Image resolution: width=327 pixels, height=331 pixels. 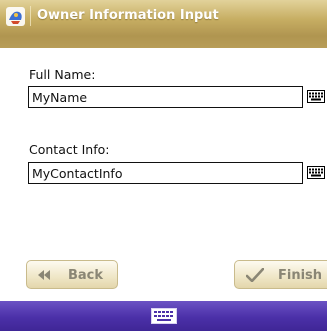 What do you see at coordinates (255, 275) in the screenshot?
I see `checkmark-icon` at bounding box center [255, 275].